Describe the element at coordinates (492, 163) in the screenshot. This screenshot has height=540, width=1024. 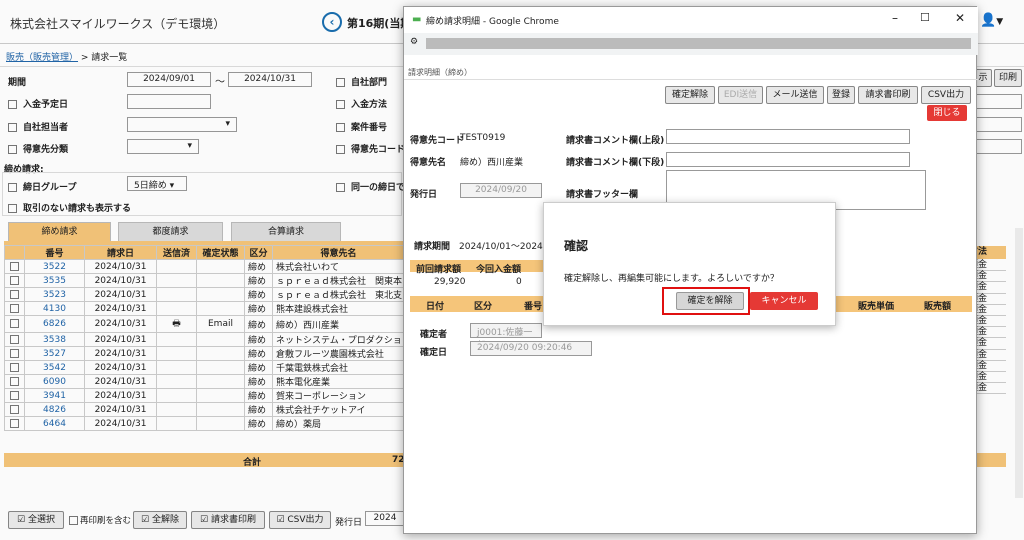
I see `customer-name-value: 締め）西川産業` at that location.